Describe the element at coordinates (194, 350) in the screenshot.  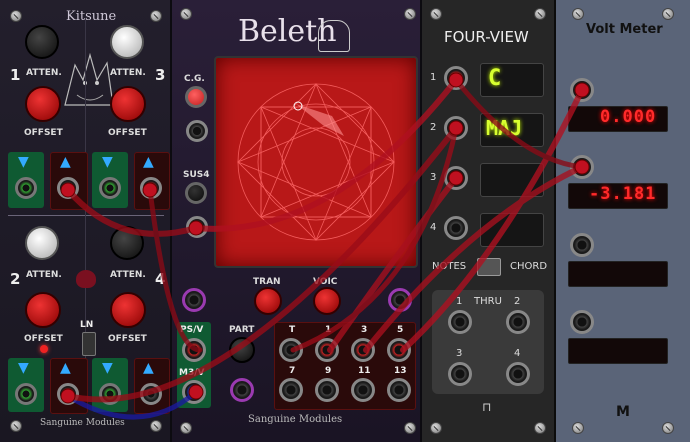
I see `psv-jack` at that location.